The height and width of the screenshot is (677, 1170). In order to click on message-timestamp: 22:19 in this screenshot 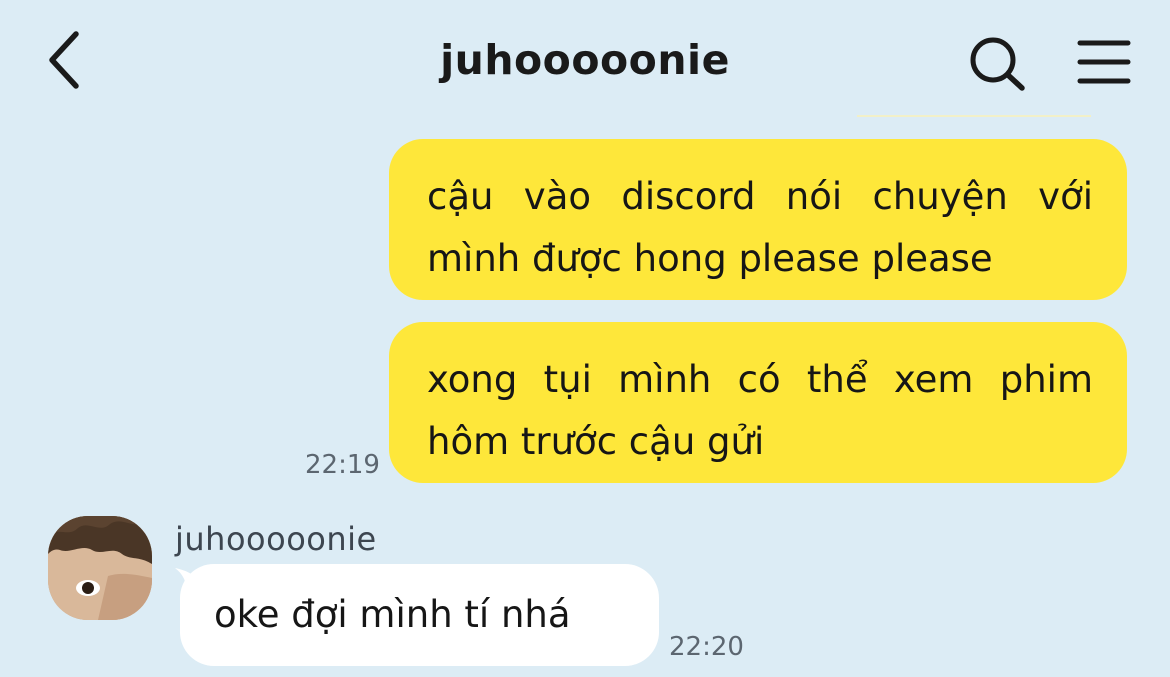, I will do `click(342, 465)`.